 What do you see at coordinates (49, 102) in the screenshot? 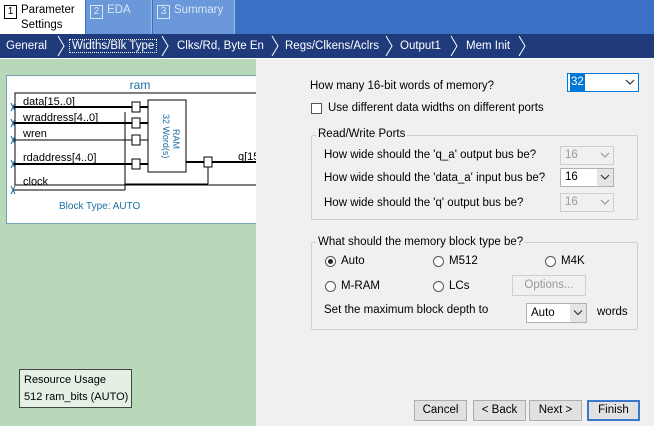
I see `port-data: data[15..0]` at bounding box center [49, 102].